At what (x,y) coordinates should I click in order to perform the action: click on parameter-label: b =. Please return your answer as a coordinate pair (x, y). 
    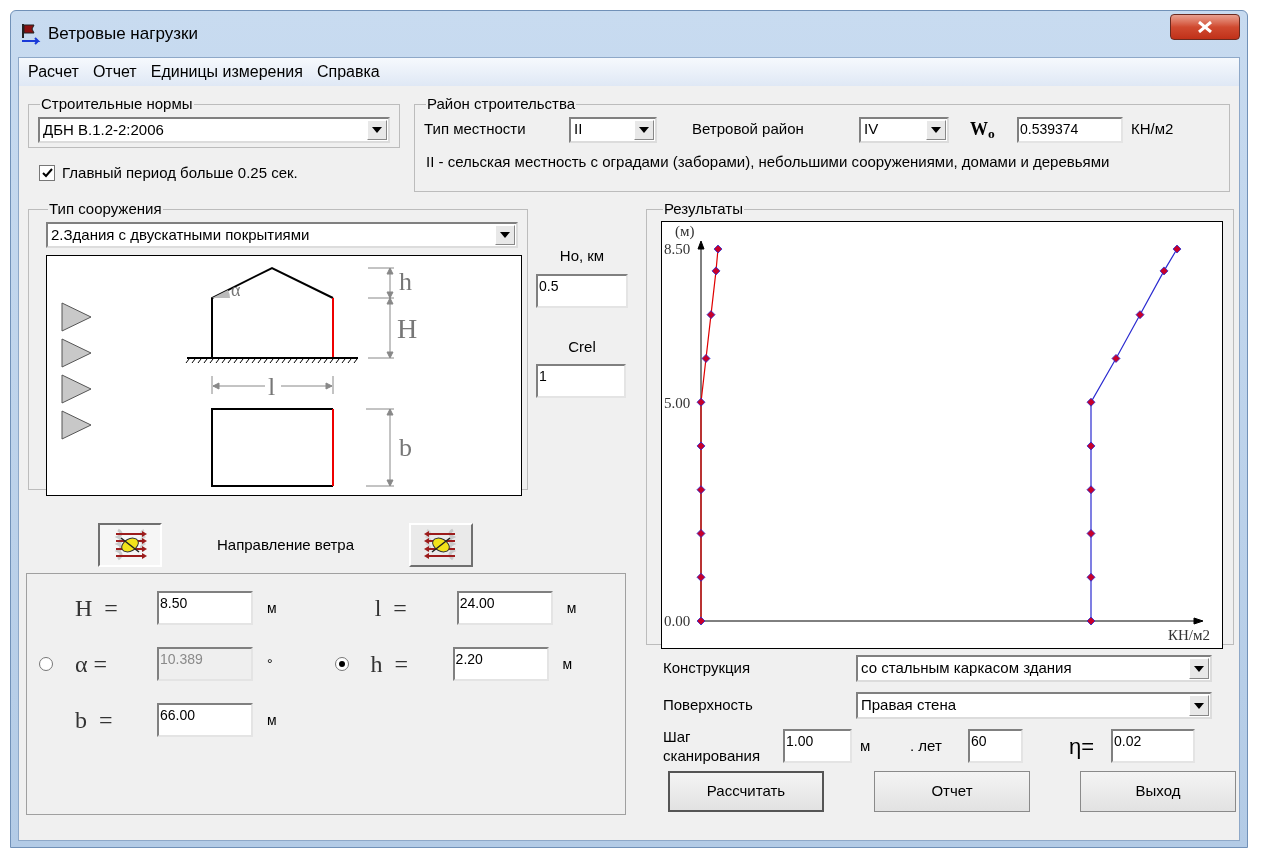
    Looking at the image, I should click on (94, 720).